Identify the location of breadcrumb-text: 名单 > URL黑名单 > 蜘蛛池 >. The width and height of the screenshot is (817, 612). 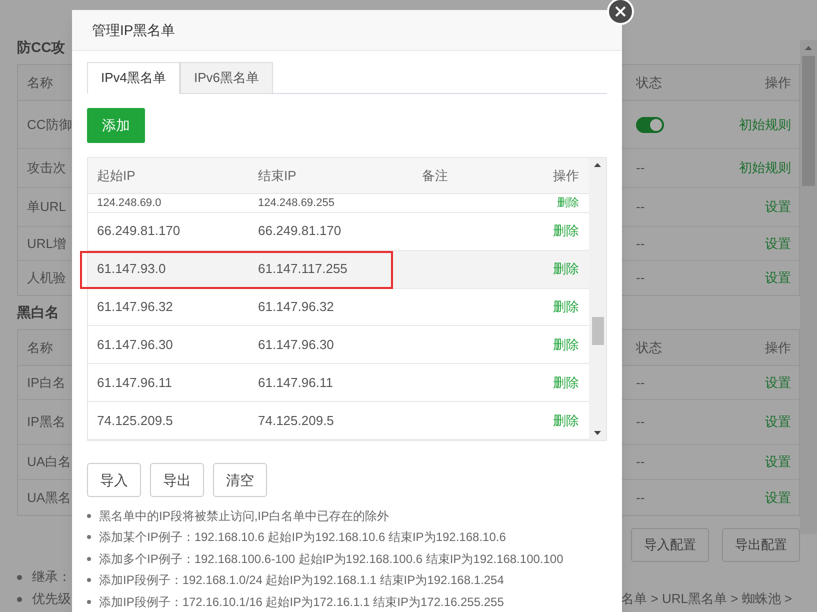
(707, 599).